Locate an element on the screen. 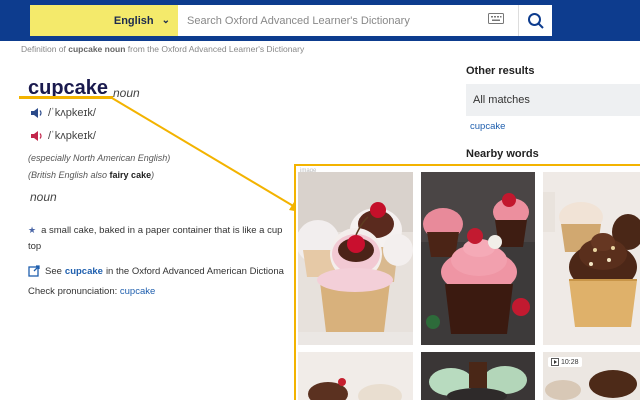 The image size is (640, 400). region-note: (especially North American English) is located at coordinates (99, 158).